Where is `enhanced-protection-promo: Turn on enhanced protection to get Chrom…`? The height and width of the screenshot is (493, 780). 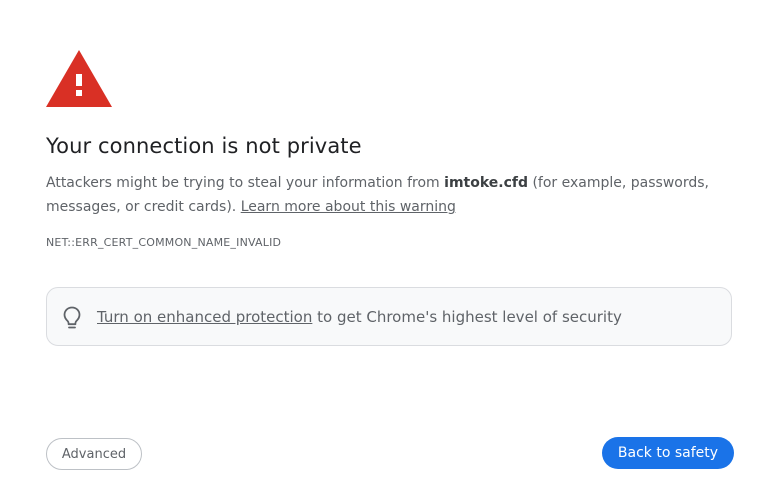 enhanced-protection-promo: Turn on enhanced protection to get Chrom… is located at coordinates (389, 316).